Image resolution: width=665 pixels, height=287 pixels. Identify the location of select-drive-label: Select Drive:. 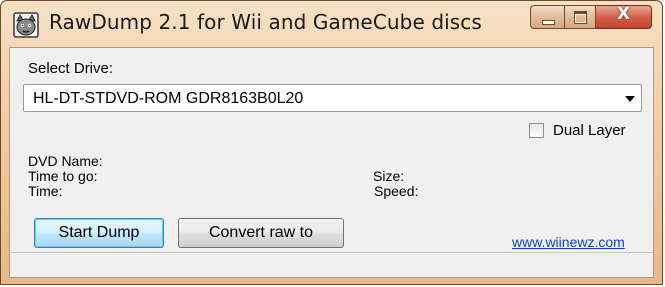
(71, 68).